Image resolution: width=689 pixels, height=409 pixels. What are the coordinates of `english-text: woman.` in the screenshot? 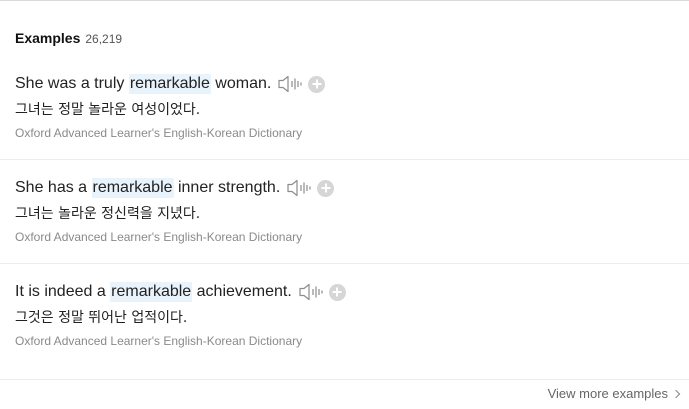 It's located at (241, 83).